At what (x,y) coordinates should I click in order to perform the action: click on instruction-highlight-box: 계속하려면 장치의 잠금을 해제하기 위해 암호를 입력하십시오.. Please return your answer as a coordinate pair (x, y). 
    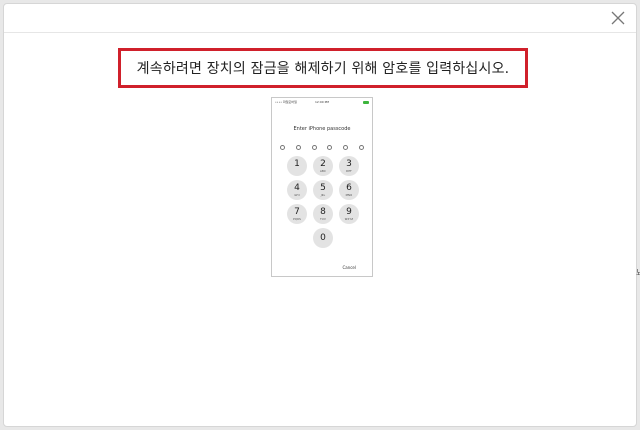
    Looking at the image, I should click on (323, 68).